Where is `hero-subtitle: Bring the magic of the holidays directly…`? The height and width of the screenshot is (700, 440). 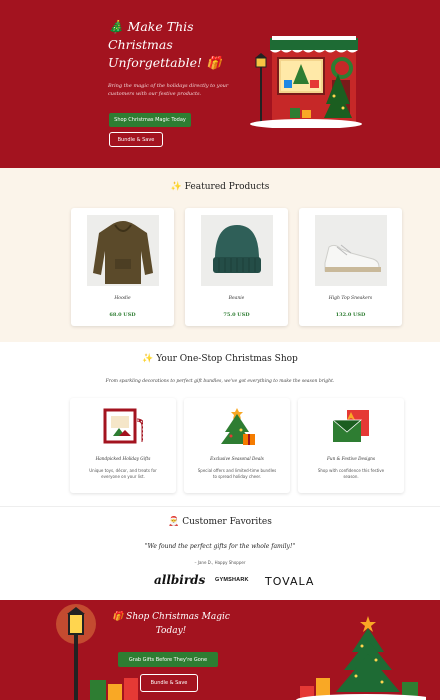 hero-subtitle: Bring the magic of the holidays directly… is located at coordinates (168, 90).